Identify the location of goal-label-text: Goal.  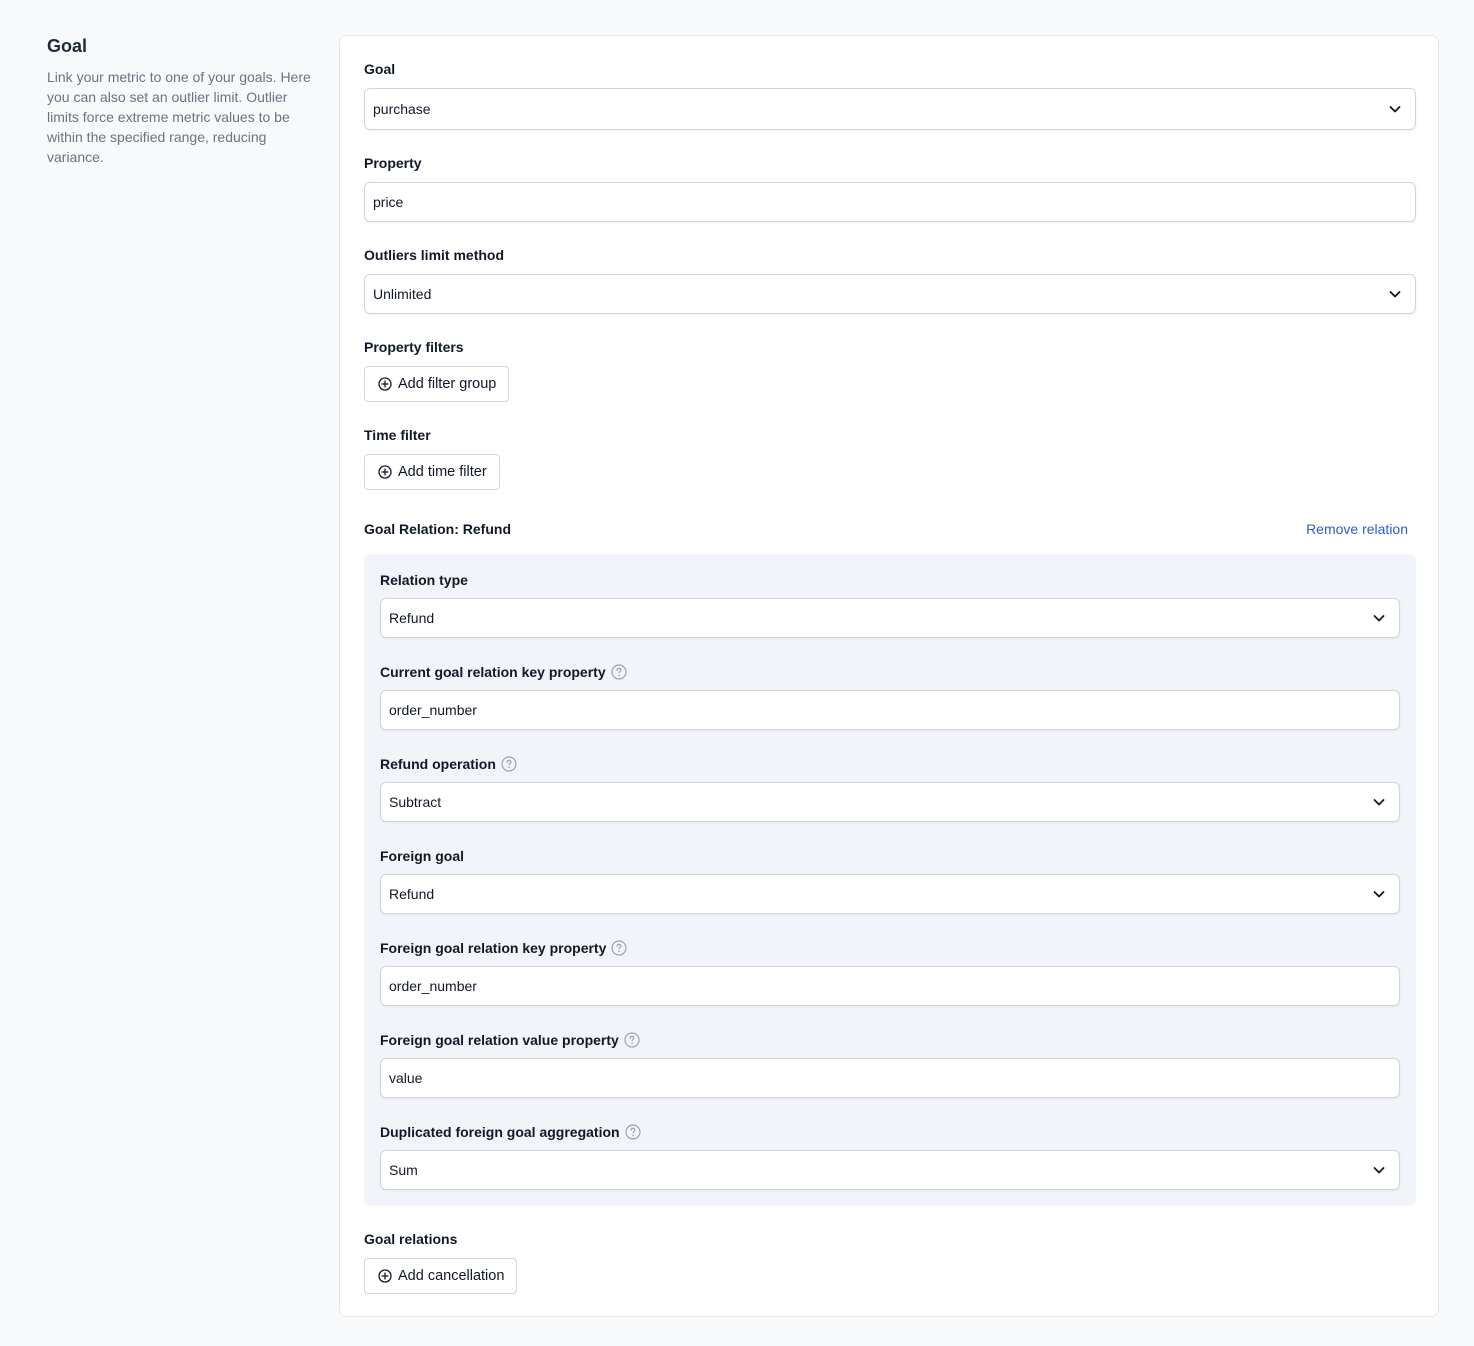
(380, 69).